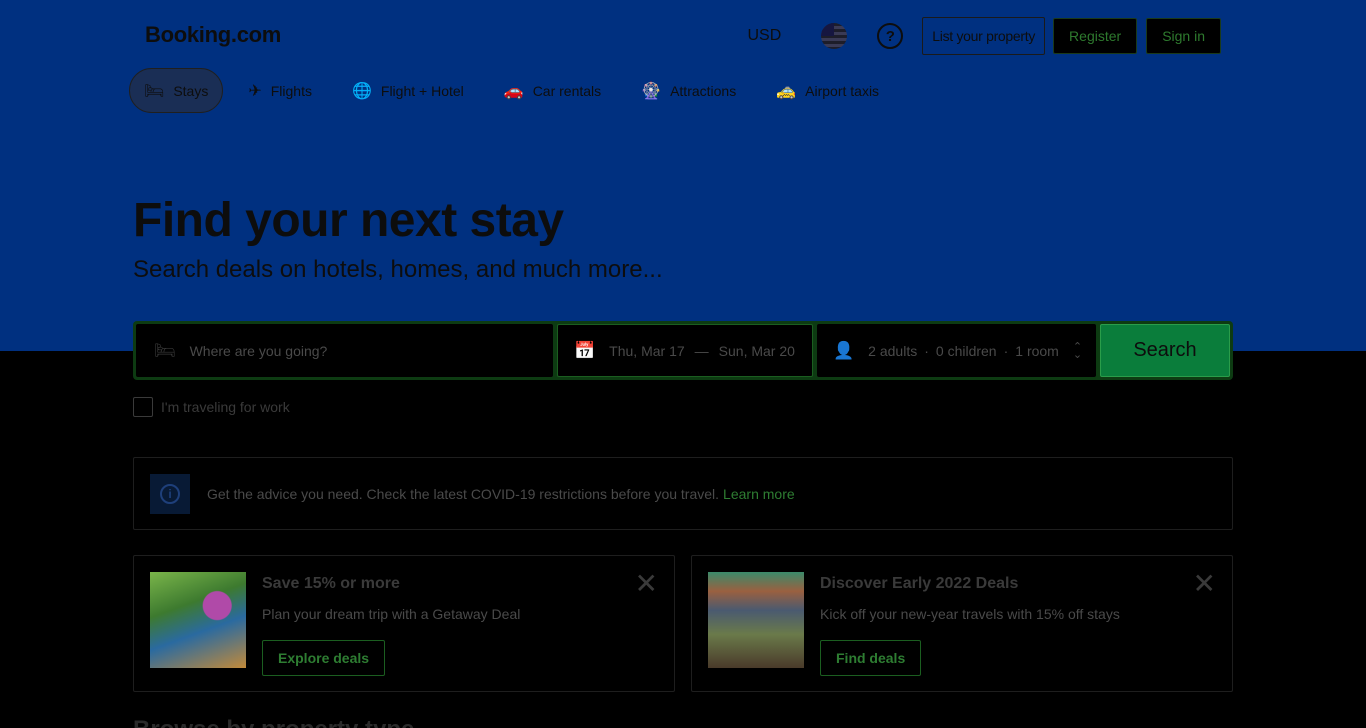 The height and width of the screenshot is (728, 1366). I want to click on nav-item-label: Flight + Hotel, so click(422, 90).